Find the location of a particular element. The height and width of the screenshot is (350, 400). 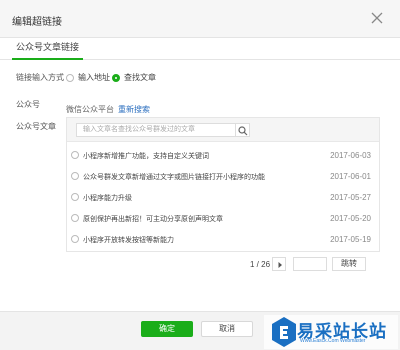

search-bar: 输入文章名查找公众号群发过的文章 is located at coordinates (223, 130).